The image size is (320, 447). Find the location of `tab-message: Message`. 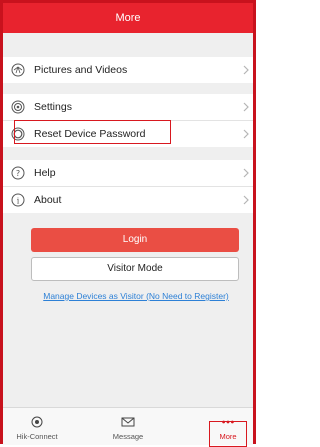

tab-message: Message is located at coordinates (128, 426).